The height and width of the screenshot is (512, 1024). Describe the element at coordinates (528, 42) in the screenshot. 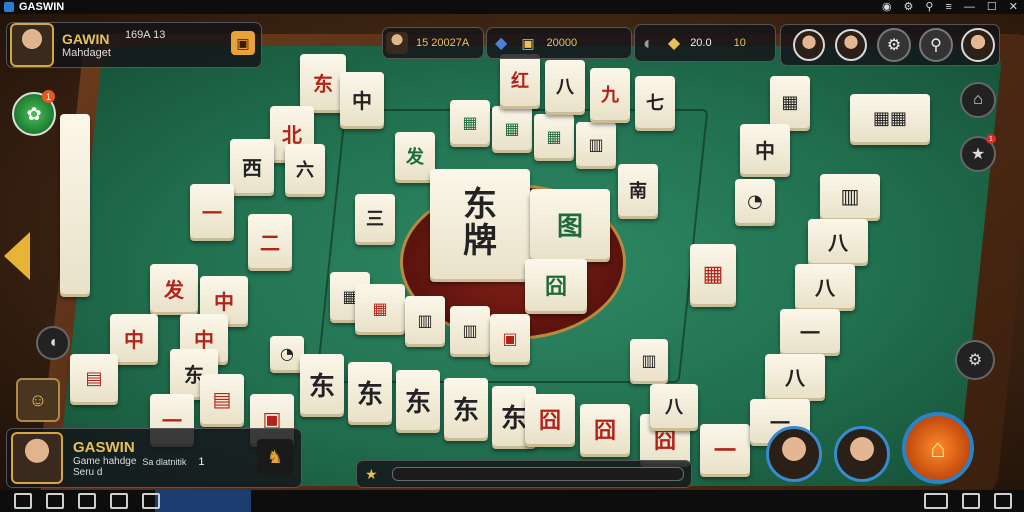

I see `coin-icon: ▣` at that location.